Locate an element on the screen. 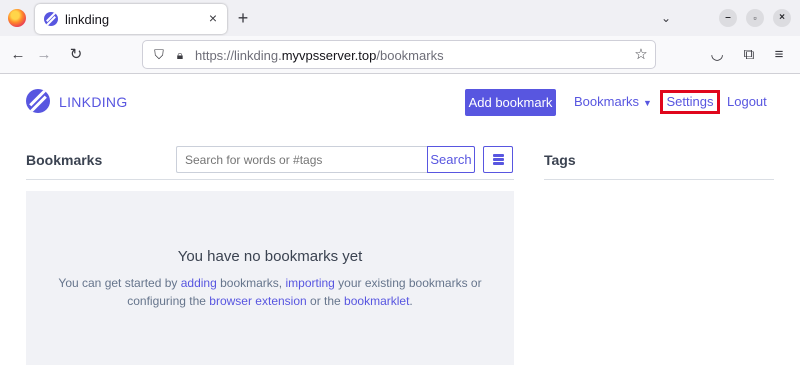  settings-link: Settings is located at coordinates (690, 102).